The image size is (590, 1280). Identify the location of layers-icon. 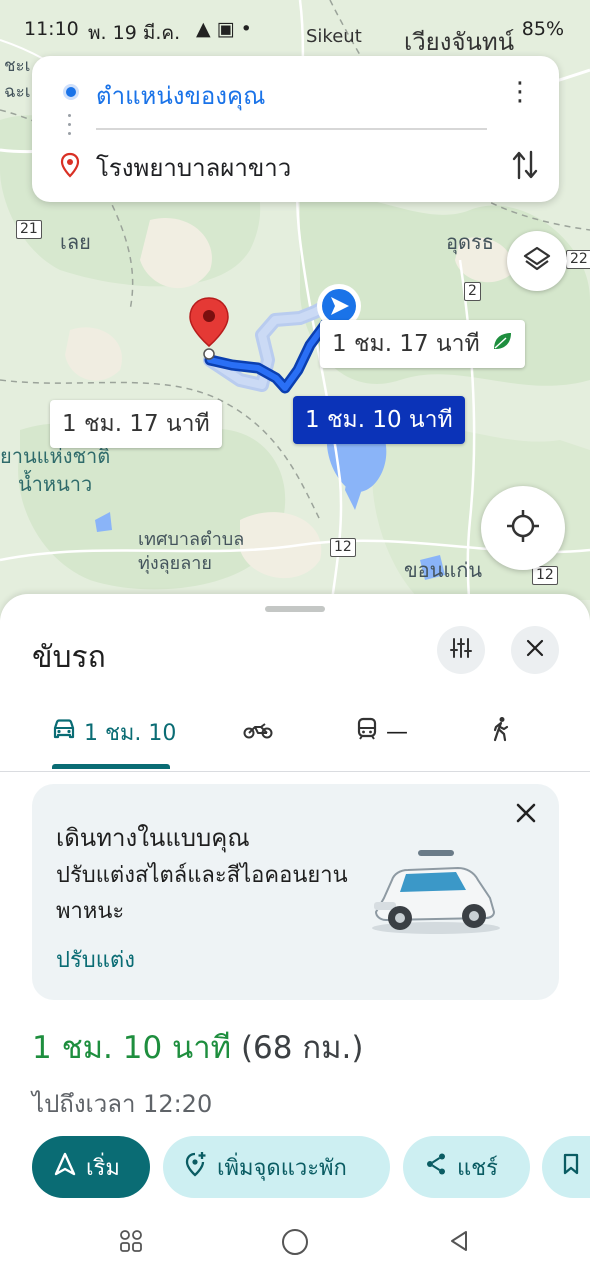
(537, 261).